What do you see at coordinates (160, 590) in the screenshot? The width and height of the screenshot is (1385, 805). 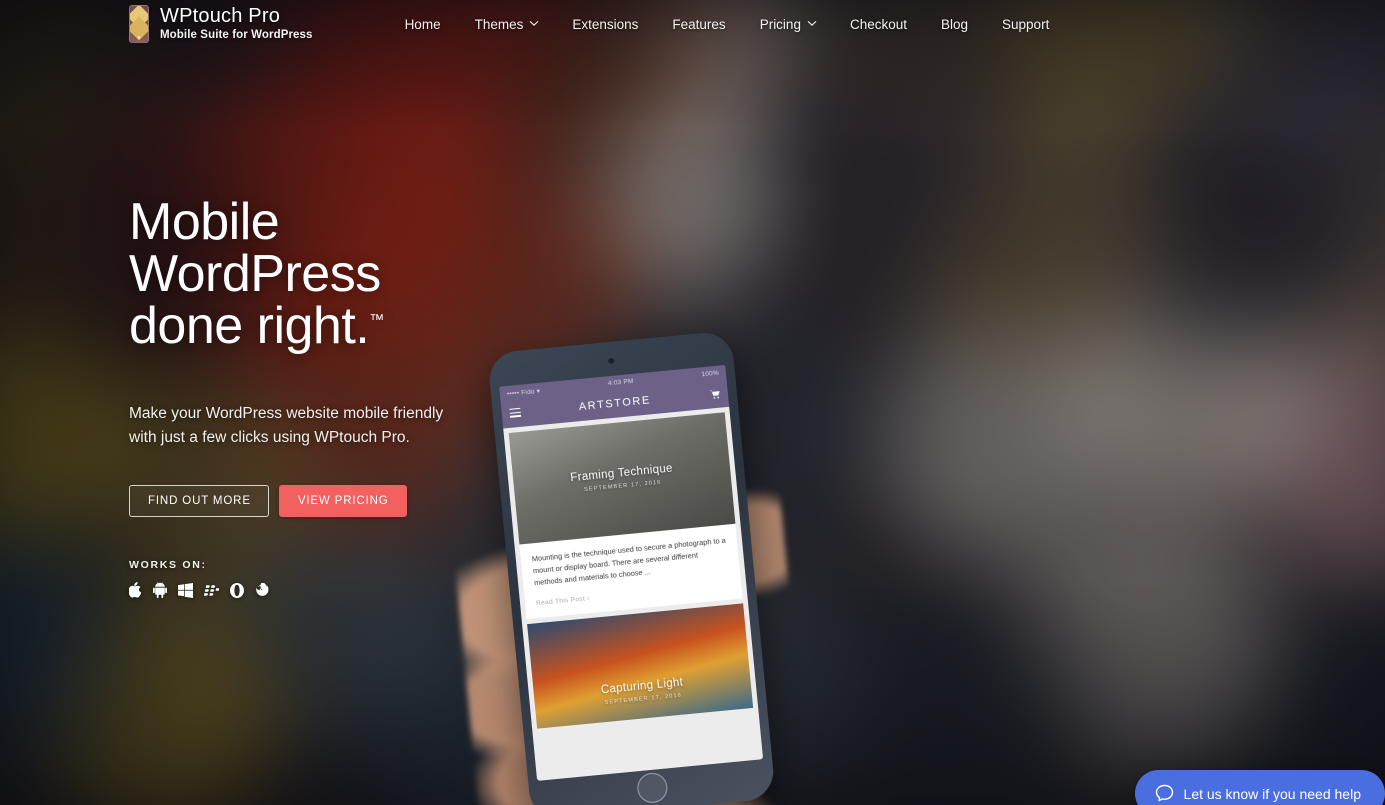 I see `android-icon` at bounding box center [160, 590].